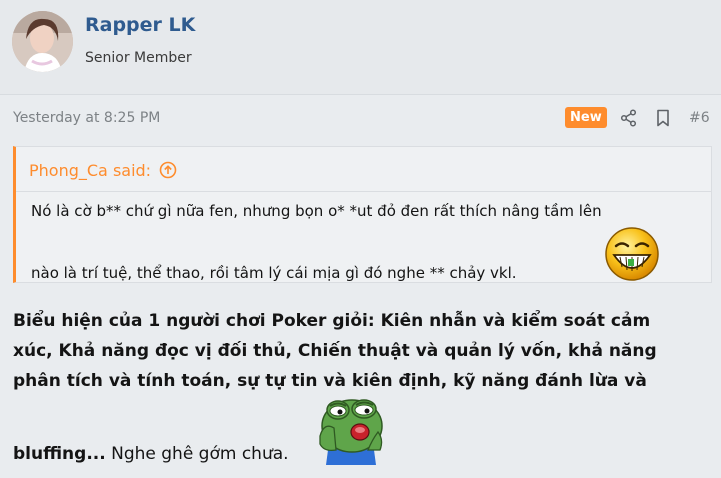 The width and height of the screenshot is (721, 478). What do you see at coordinates (699, 118) in the screenshot?
I see `post-number-link: #6` at bounding box center [699, 118].